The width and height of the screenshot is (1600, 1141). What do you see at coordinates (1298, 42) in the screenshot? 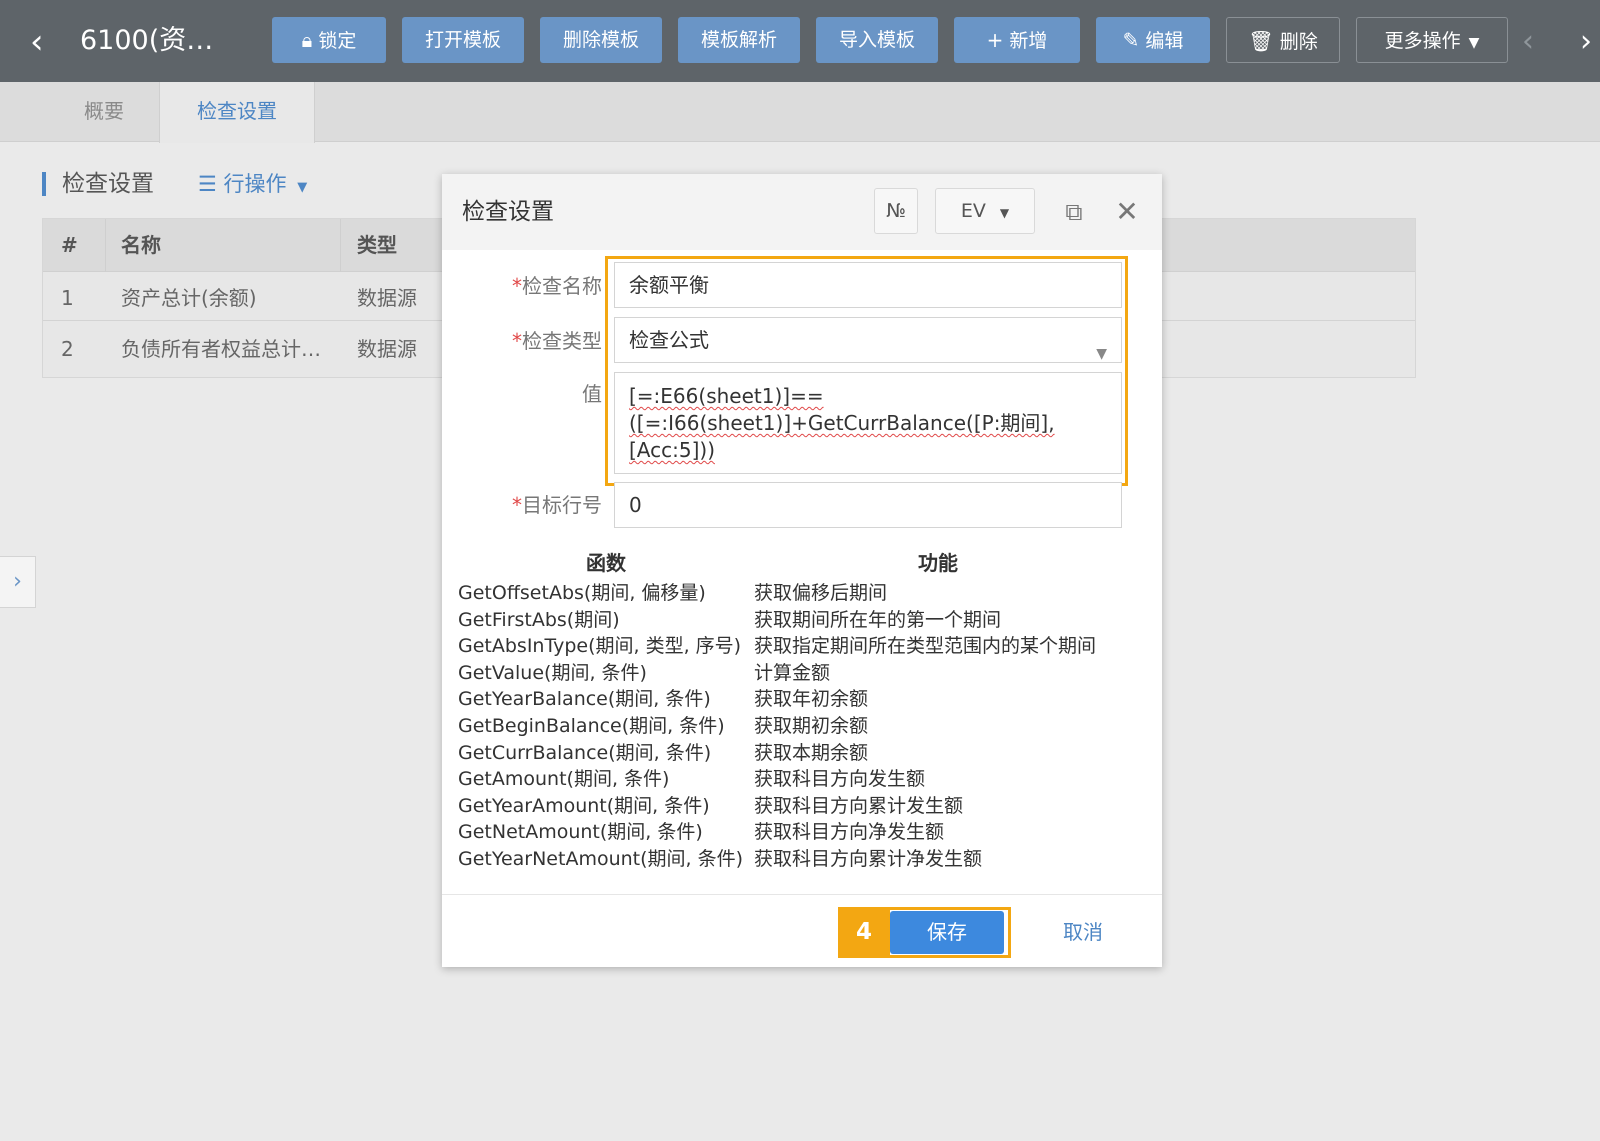
I see `delete-label: 删除` at bounding box center [1298, 42].